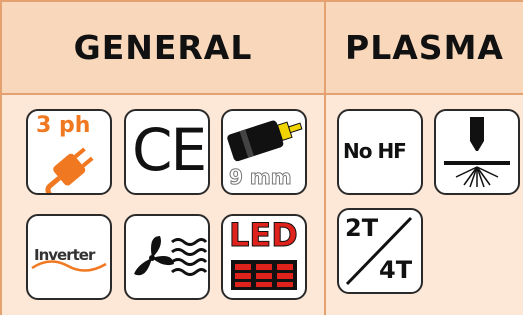 The height and width of the screenshot is (315, 523). Describe the element at coordinates (264, 152) in the screenshot. I see `tungsten-size-icon: 9 mm` at that location.